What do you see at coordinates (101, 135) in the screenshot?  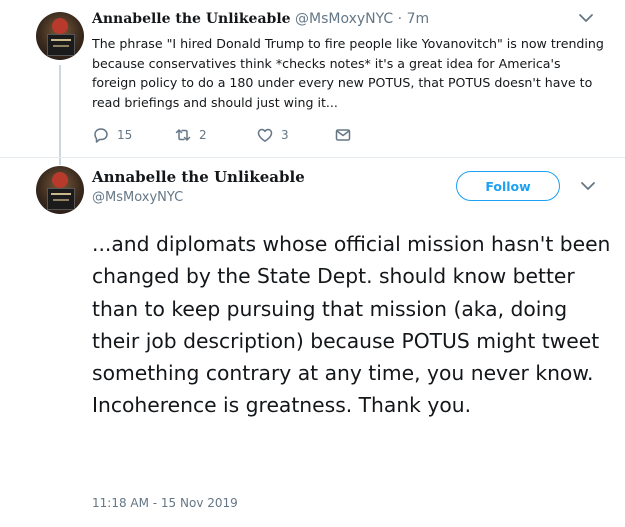 I see `reply-icon` at bounding box center [101, 135].